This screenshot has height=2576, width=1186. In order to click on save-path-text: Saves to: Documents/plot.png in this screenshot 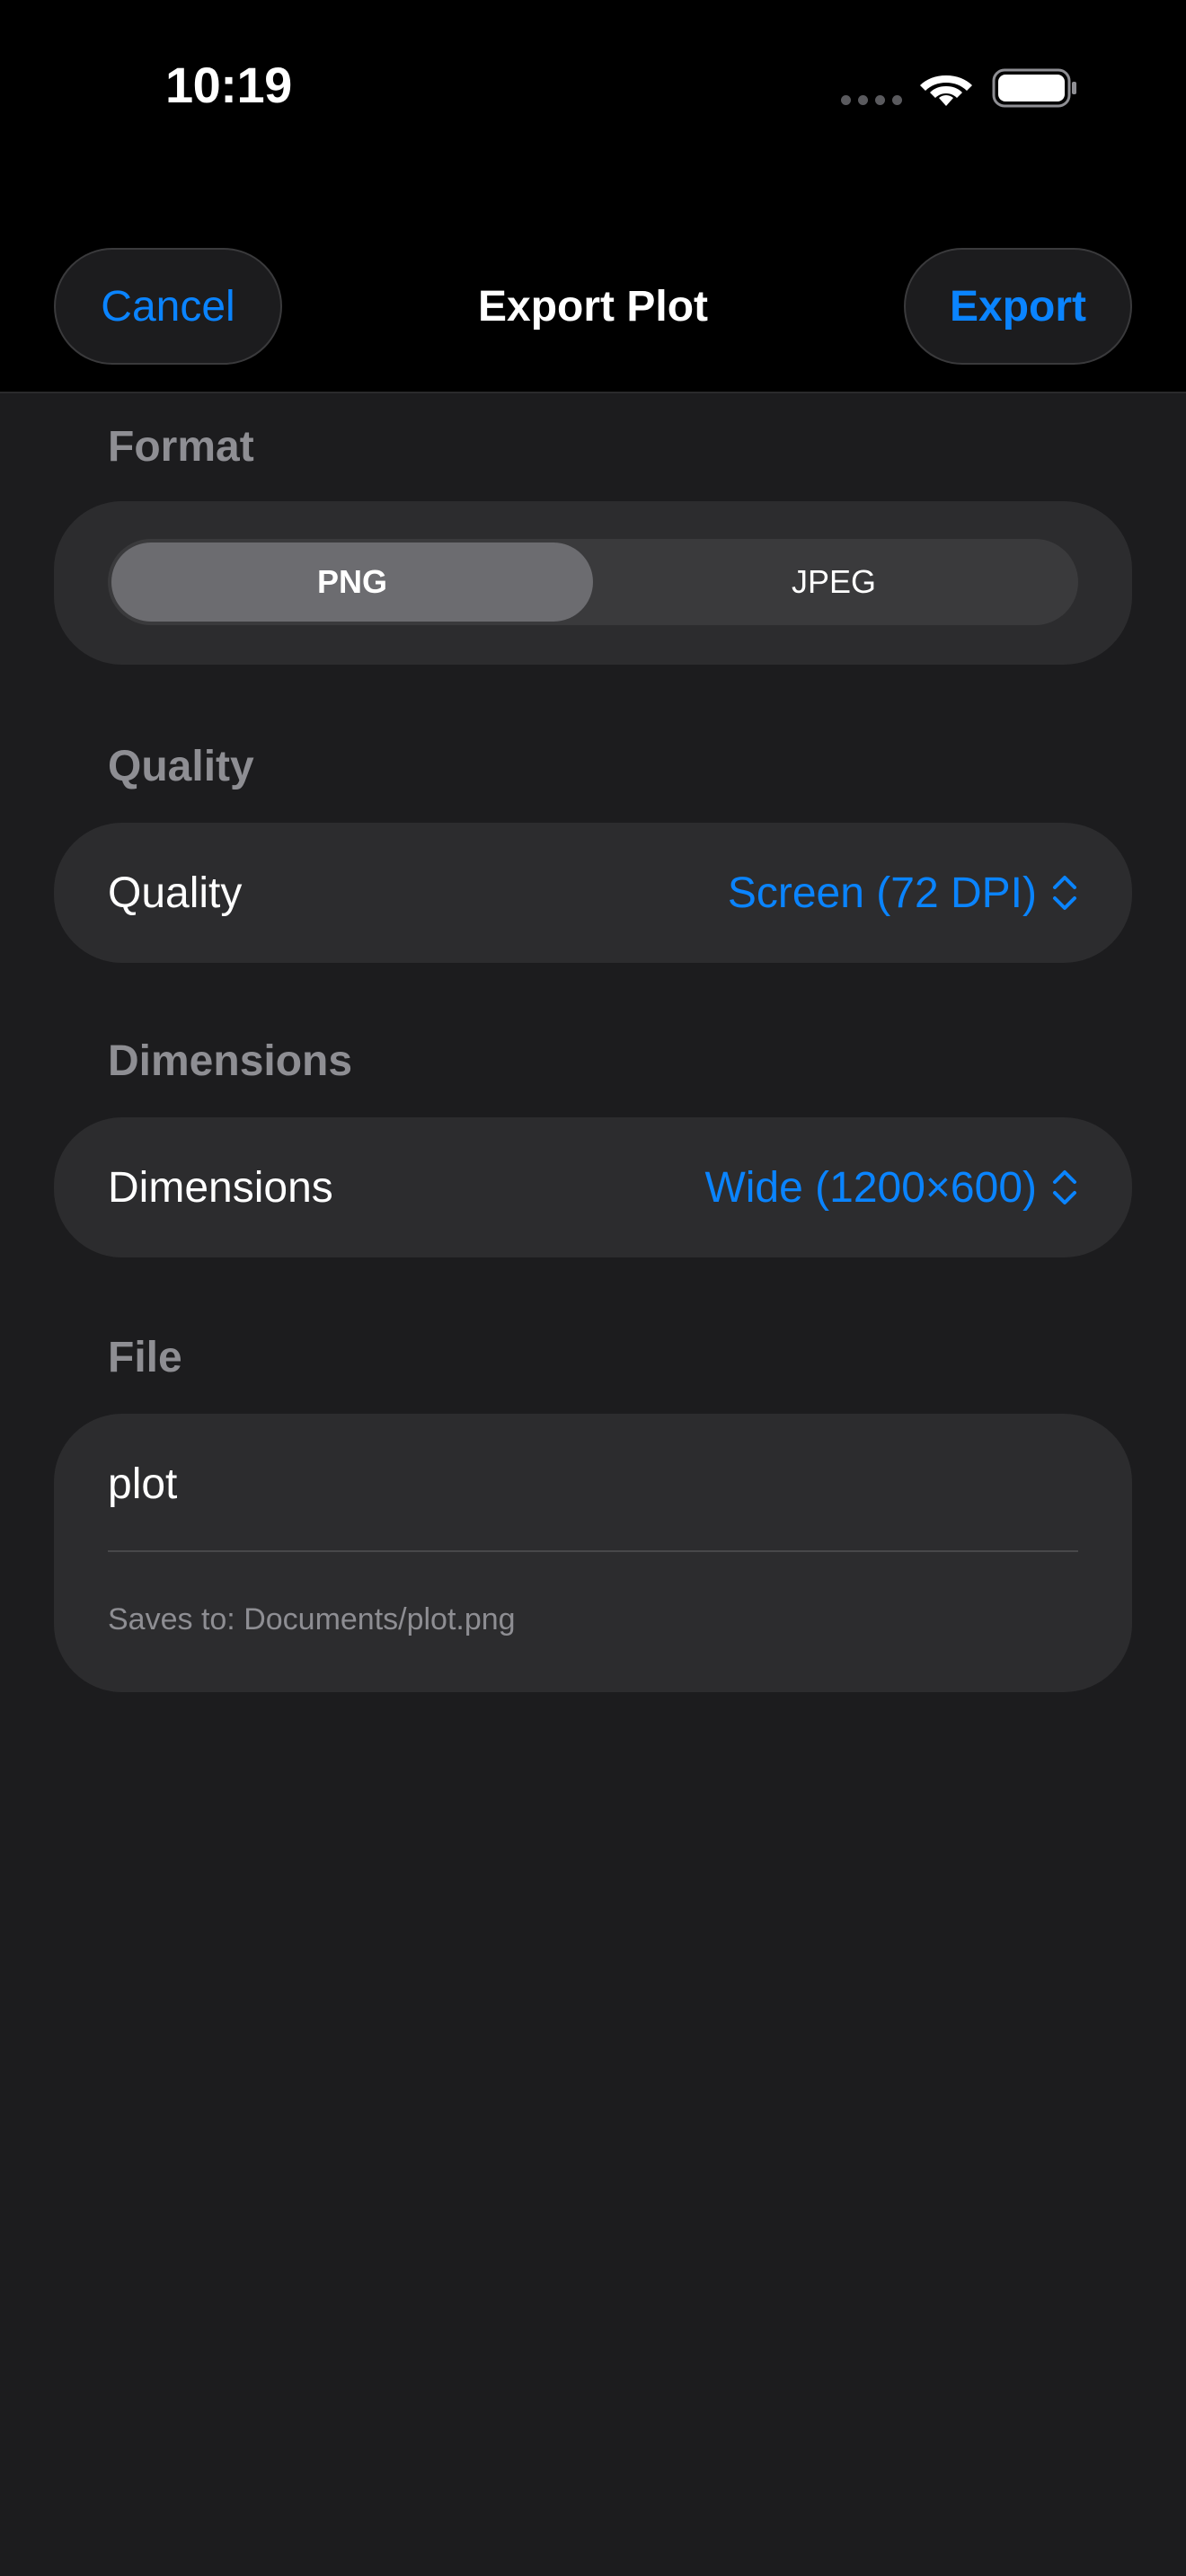, I will do `click(312, 1619)`.